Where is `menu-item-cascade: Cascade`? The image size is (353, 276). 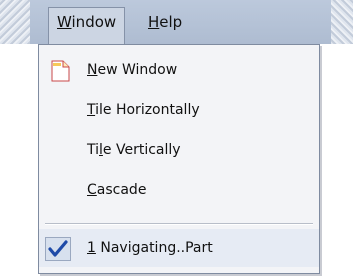
menu-item-cascade: Cascade is located at coordinates (179, 190).